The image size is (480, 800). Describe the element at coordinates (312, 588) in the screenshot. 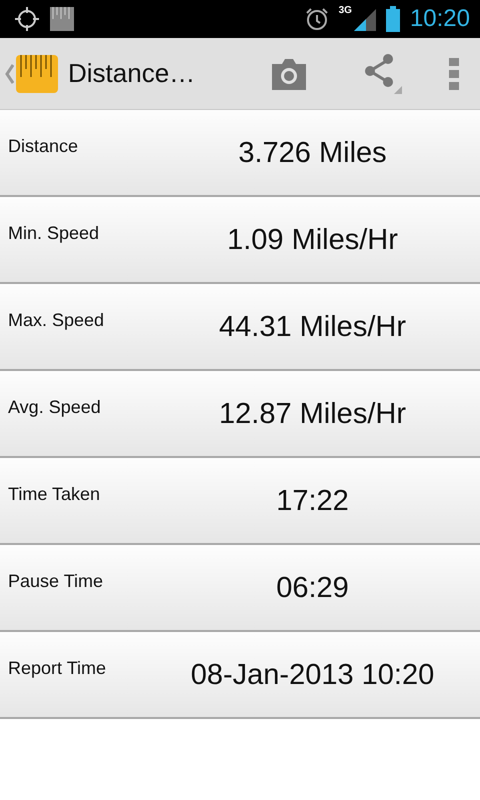

I see `row-value: 06:29` at that location.